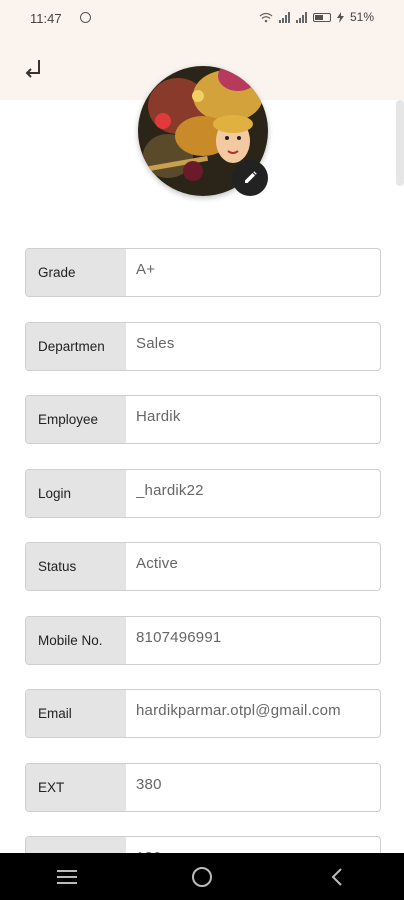 Image resolution: width=404 pixels, height=900 pixels. I want to click on status-field: Status Active, so click(203, 566).